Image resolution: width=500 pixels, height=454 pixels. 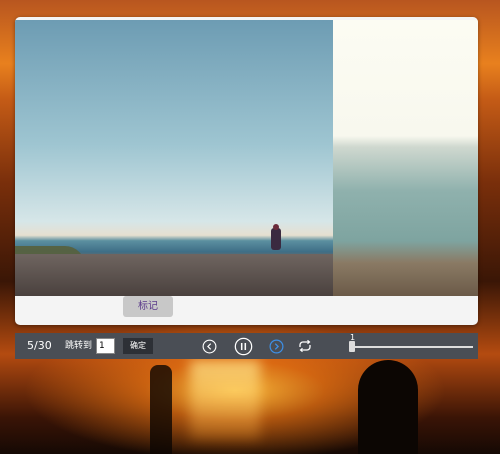 I want to click on chevron-right-circle-icon, so click(x=276, y=346).